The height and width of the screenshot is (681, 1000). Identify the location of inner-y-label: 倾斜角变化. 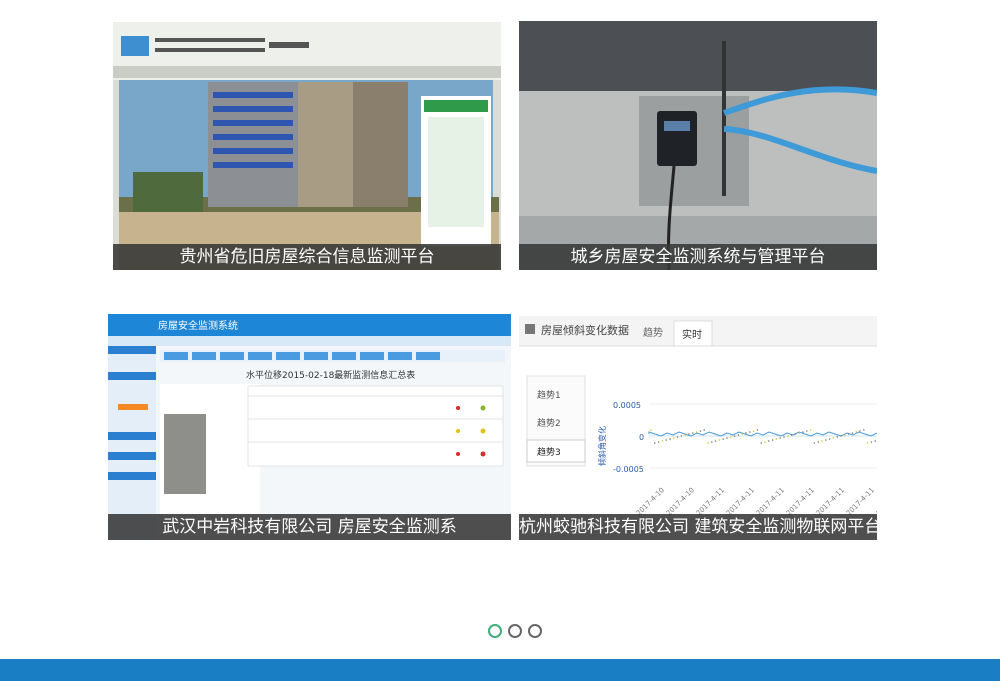
(602, 446).